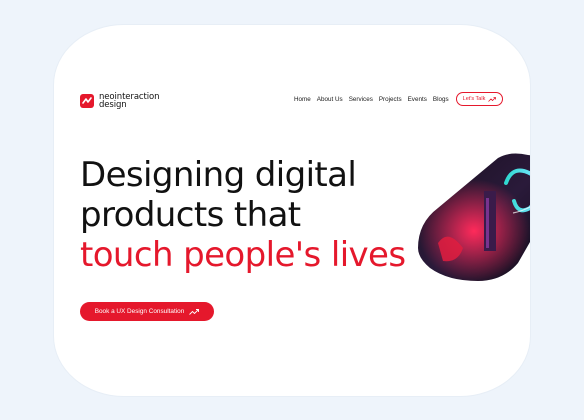 This screenshot has width=584, height=420. What do you see at coordinates (417, 99) in the screenshot?
I see `nav-events: Events` at bounding box center [417, 99].